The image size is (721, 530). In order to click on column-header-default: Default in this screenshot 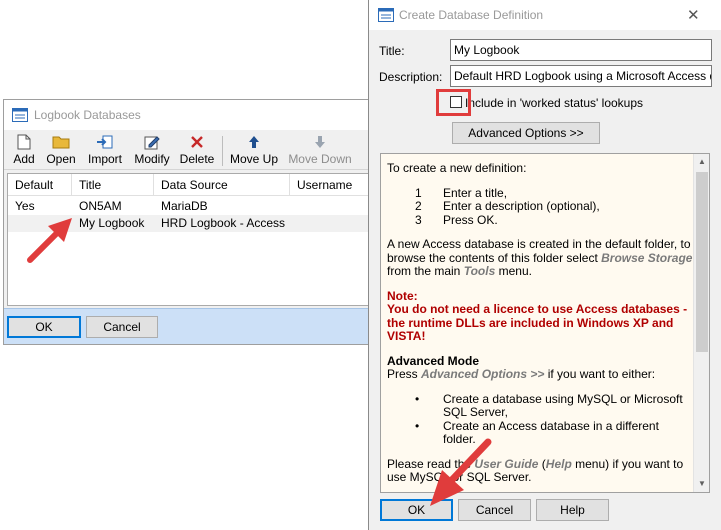, I will do `click(40, 185)`.